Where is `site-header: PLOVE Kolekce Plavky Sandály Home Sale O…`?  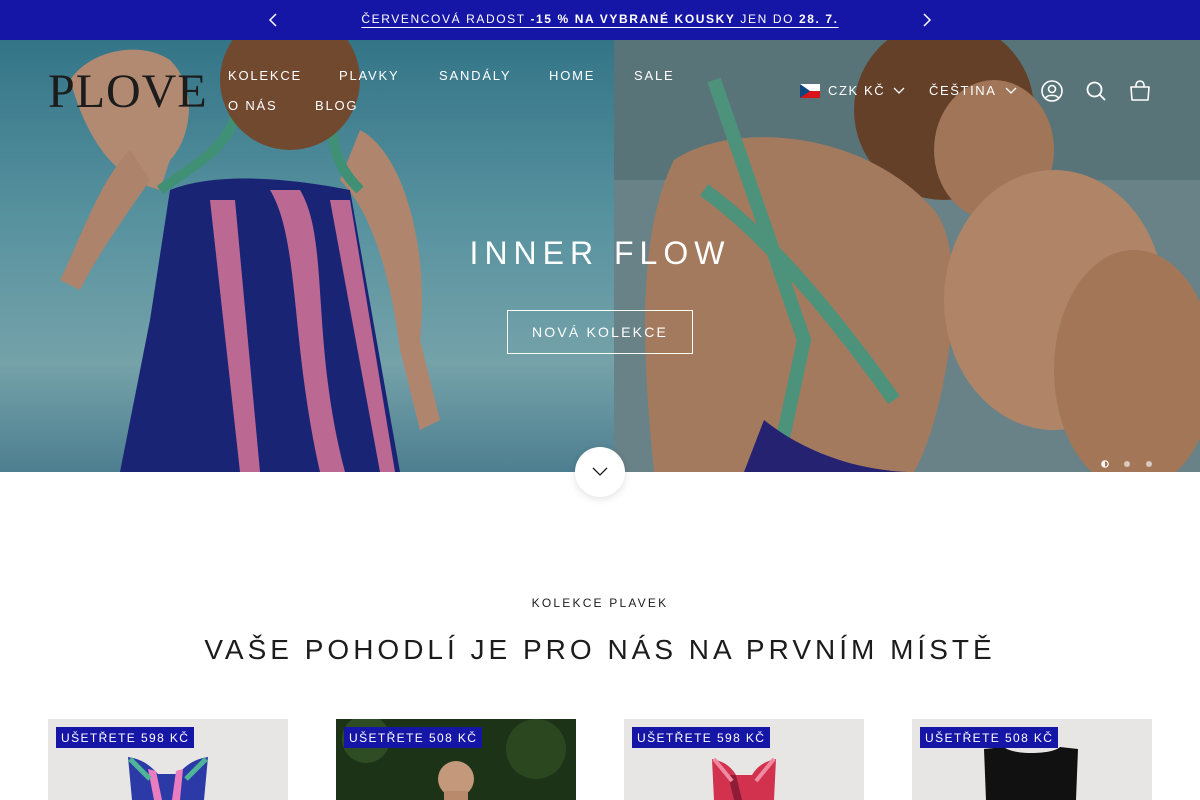
site-header: PLOVE Kolekce Plavky Sandály Home Sale O… is located at coordinates (600, 90).